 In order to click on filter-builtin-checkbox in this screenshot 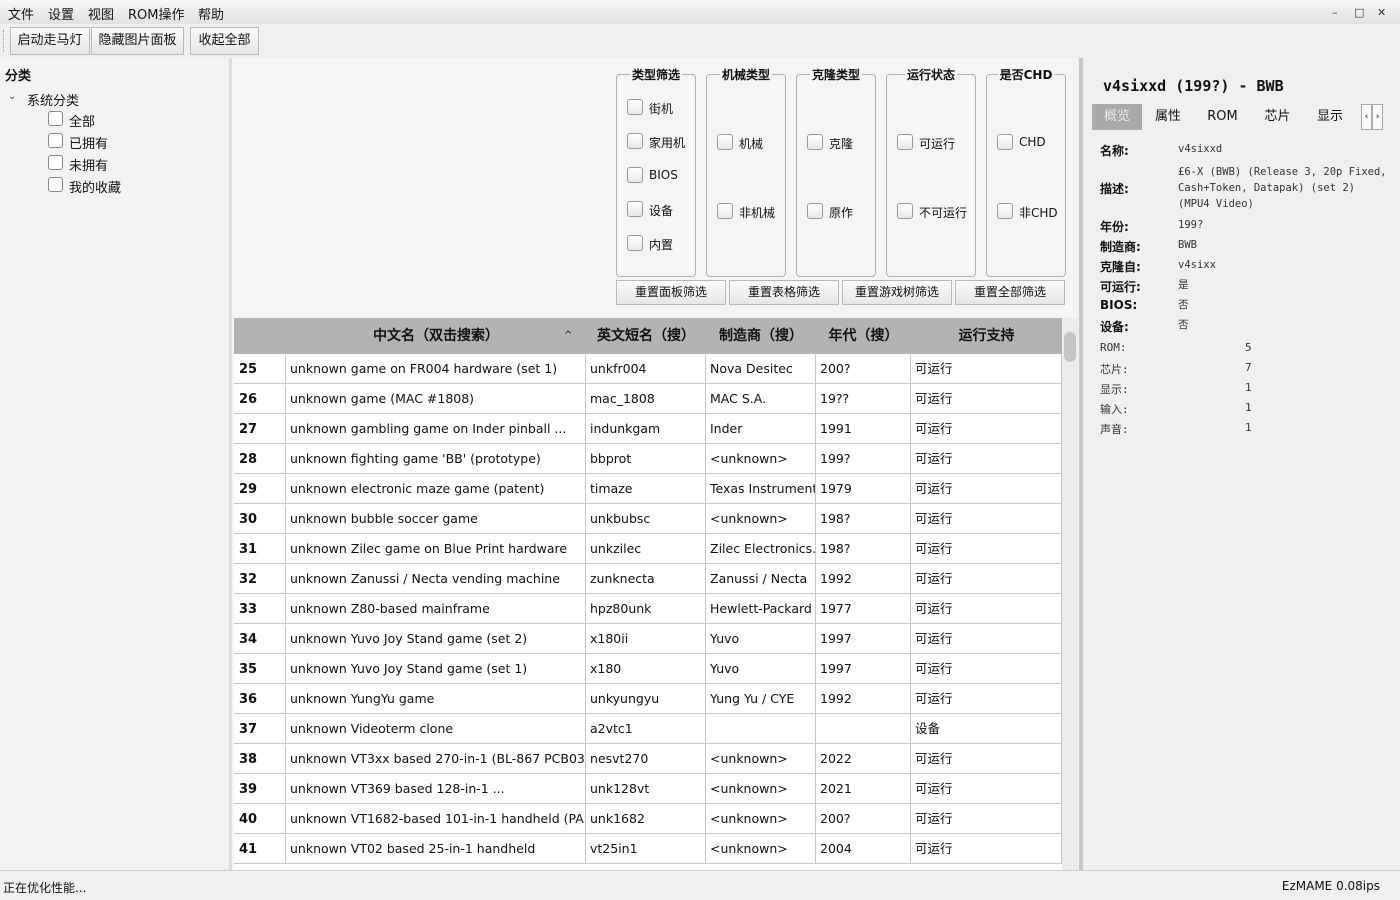, I will do `click(635, 243)`.